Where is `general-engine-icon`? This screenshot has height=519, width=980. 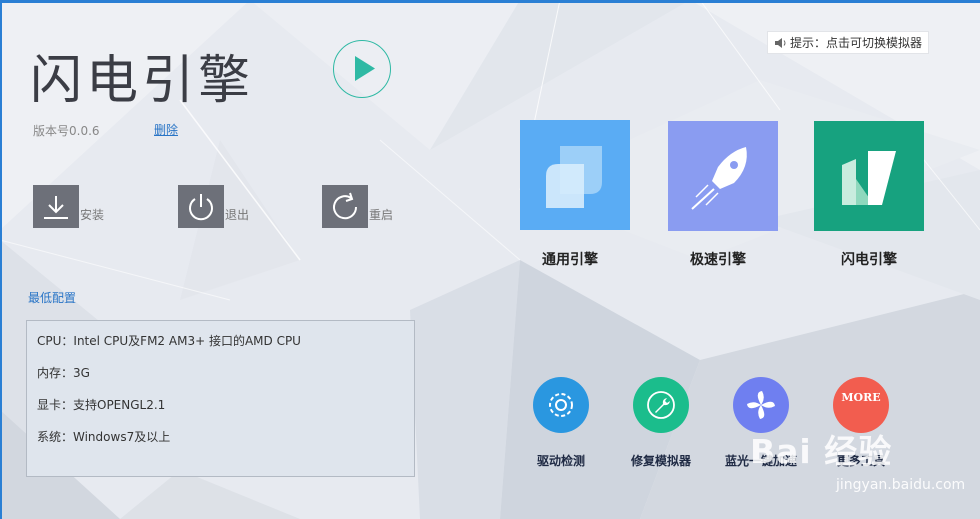
general-engine-icon is located at coordinates (574, 177).